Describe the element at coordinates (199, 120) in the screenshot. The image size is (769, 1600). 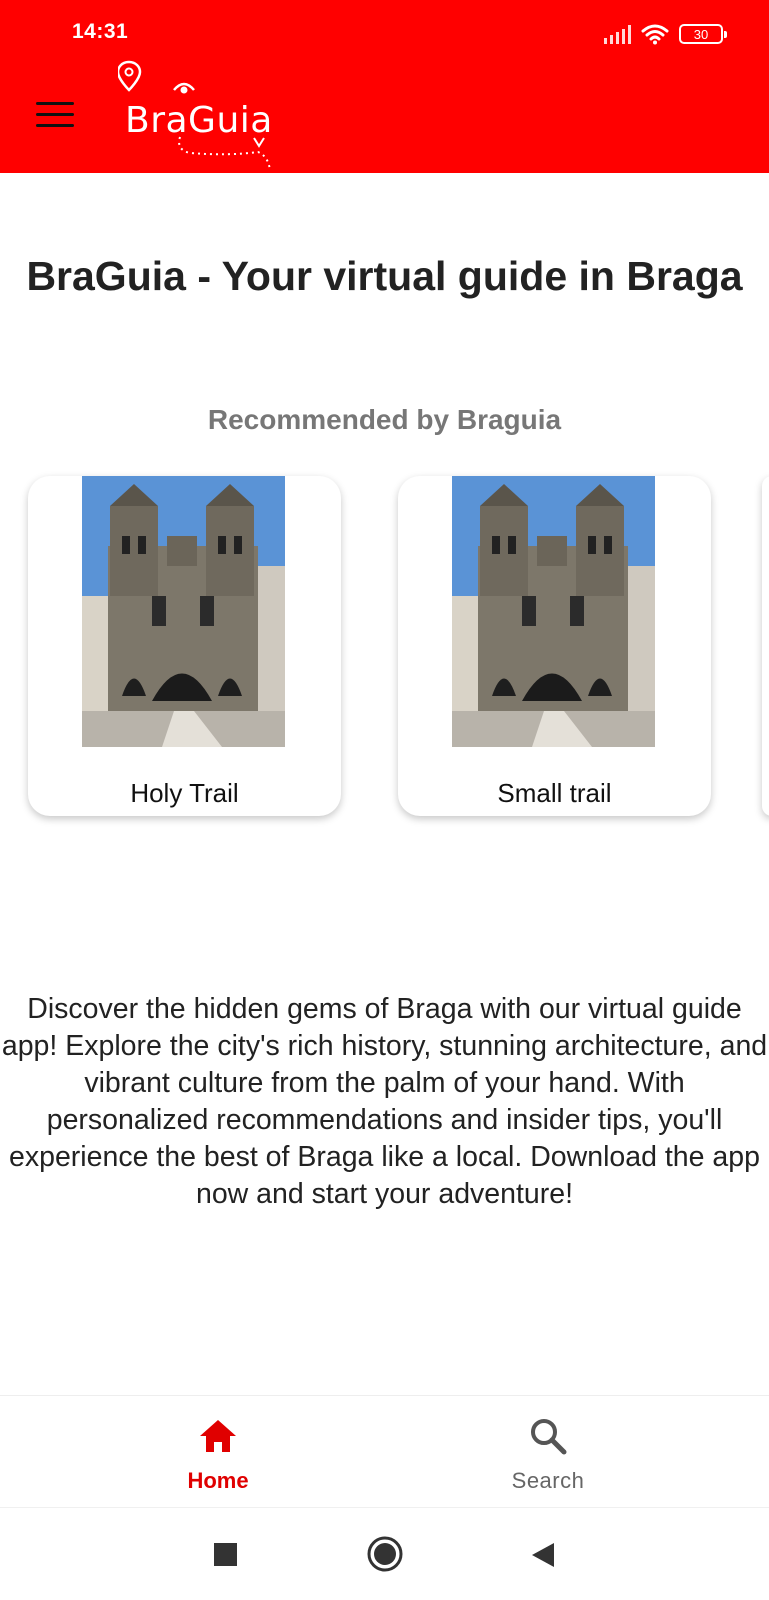
I see `logo-text: BraGuia` at that location.